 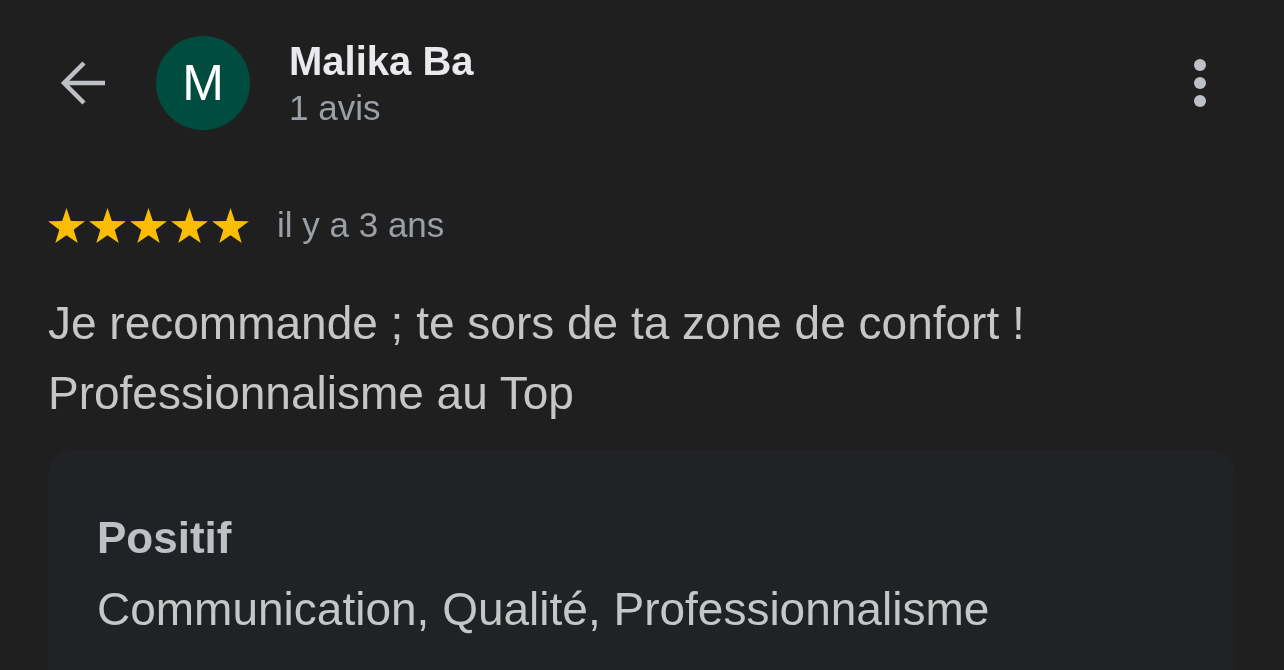 What do you see at coordinates (335, 108) in the screenshot?
I see `review-count: 1 avis` at bounding box center [335, 108].